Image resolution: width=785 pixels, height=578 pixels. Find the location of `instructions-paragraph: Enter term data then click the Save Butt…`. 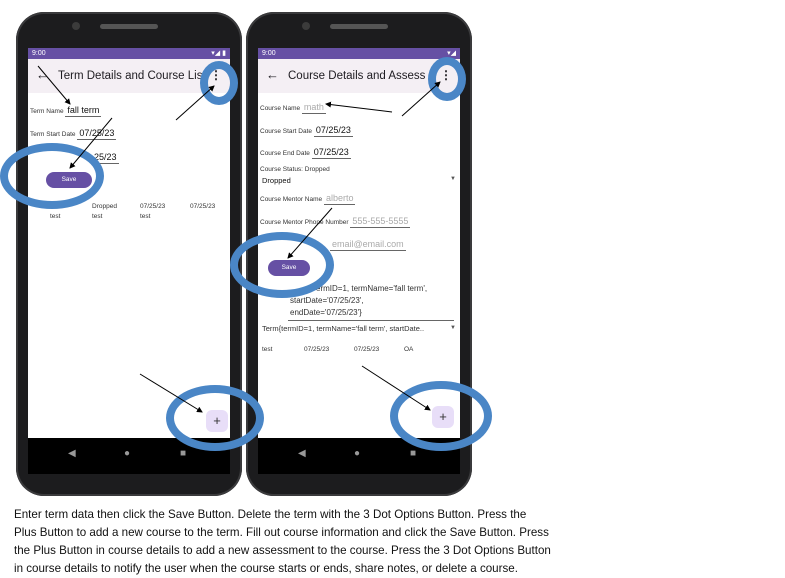

instructions-paragraph: Enter term data then click the Save Butt… is located at coordinates (314, 542).